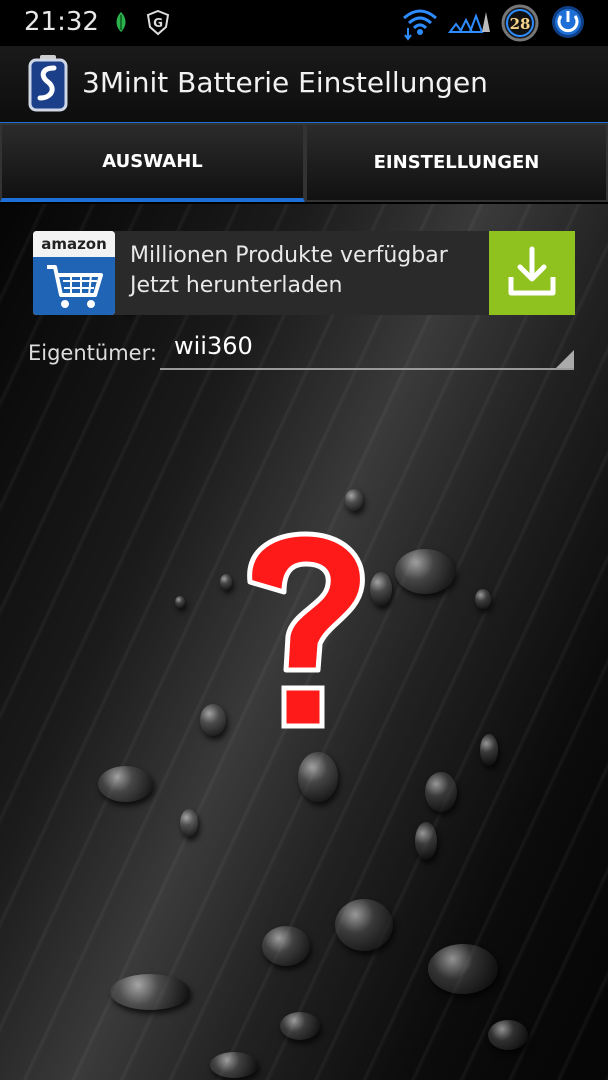 Image resolution: width=608 pixels, height=1080 pixels. What do you see at coordinates (303, 630) in the screenshot?
I see `question-mark-icon` at bounding box center [303, 630].